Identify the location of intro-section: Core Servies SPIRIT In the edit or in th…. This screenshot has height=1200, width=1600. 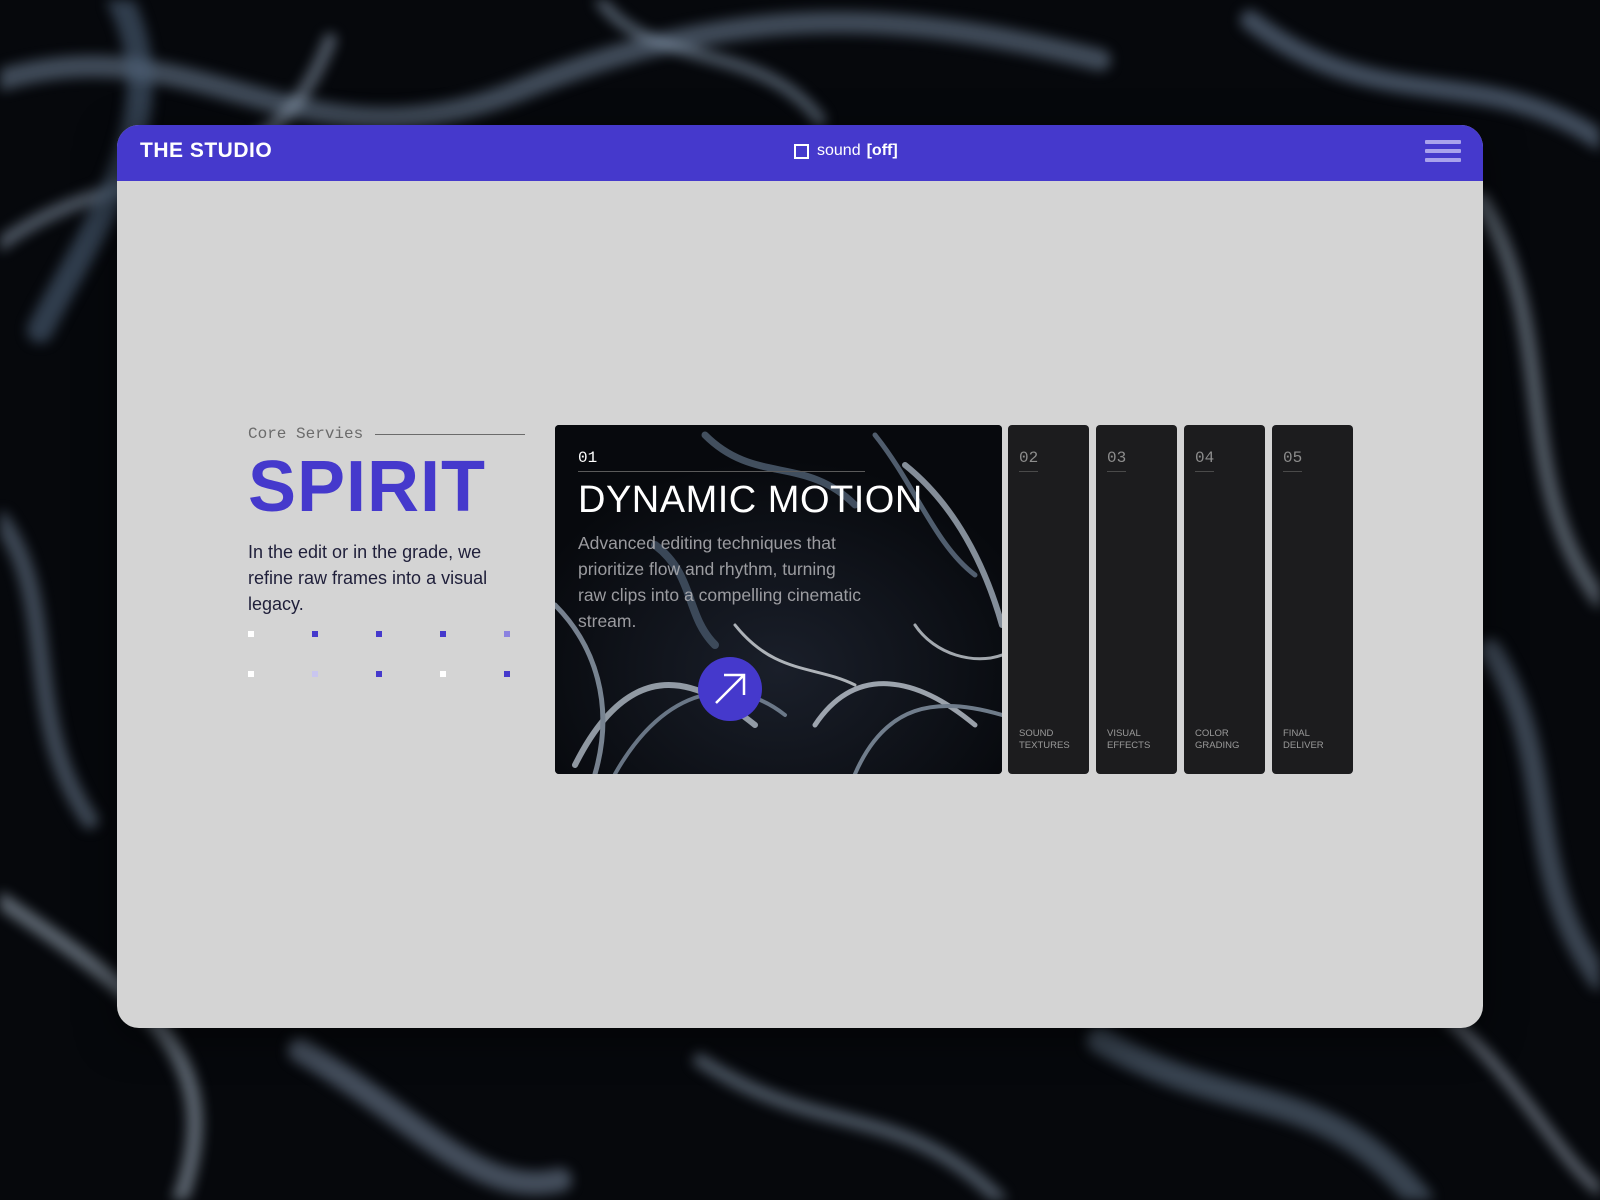
(388, 558).